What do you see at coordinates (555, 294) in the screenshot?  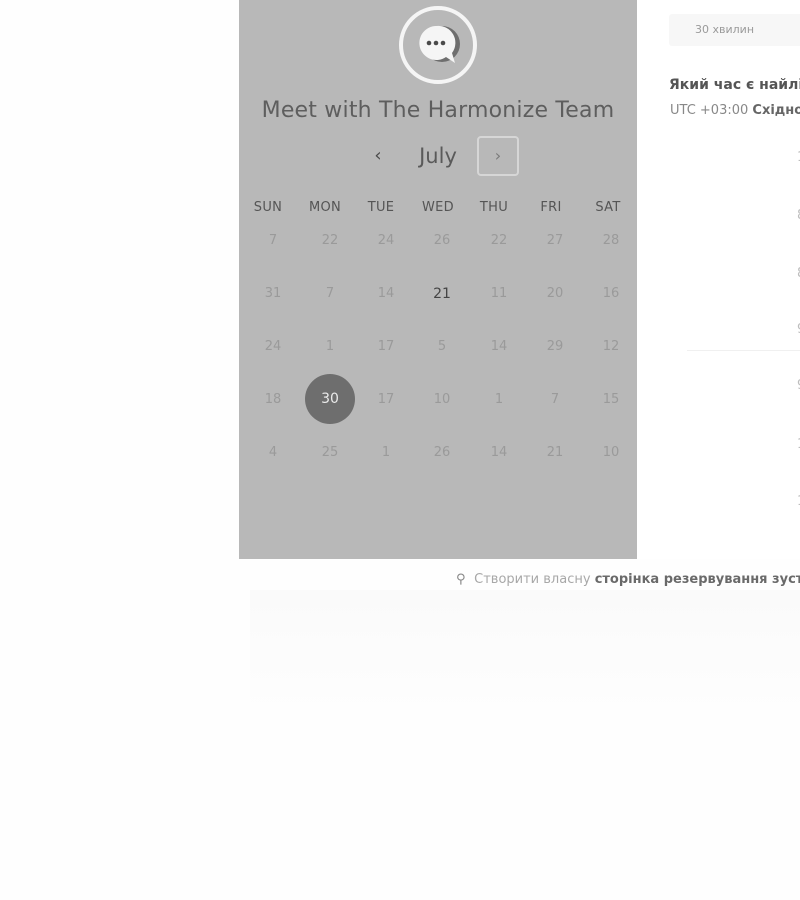 I see `calendar-day: 20` at bounding box center [555, 294].